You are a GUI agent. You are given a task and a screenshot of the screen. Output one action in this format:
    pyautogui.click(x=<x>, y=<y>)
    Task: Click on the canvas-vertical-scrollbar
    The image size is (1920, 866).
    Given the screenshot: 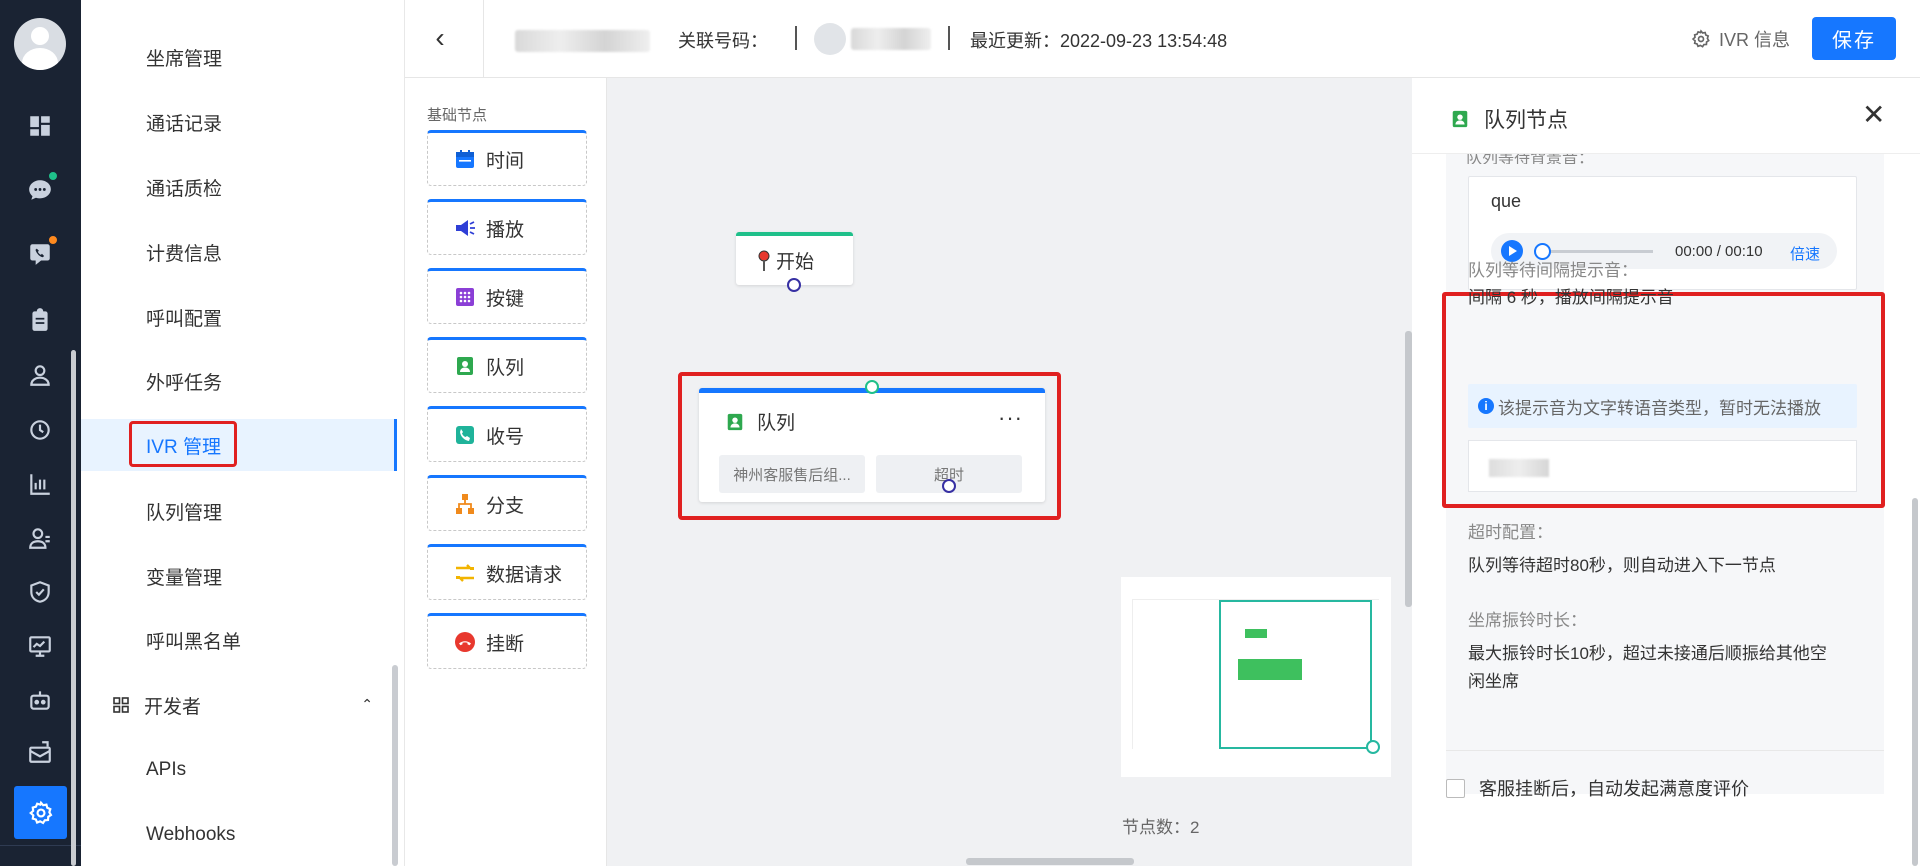 What is the action you would take?
    pyautogui.click(x=1408, y=469)
    